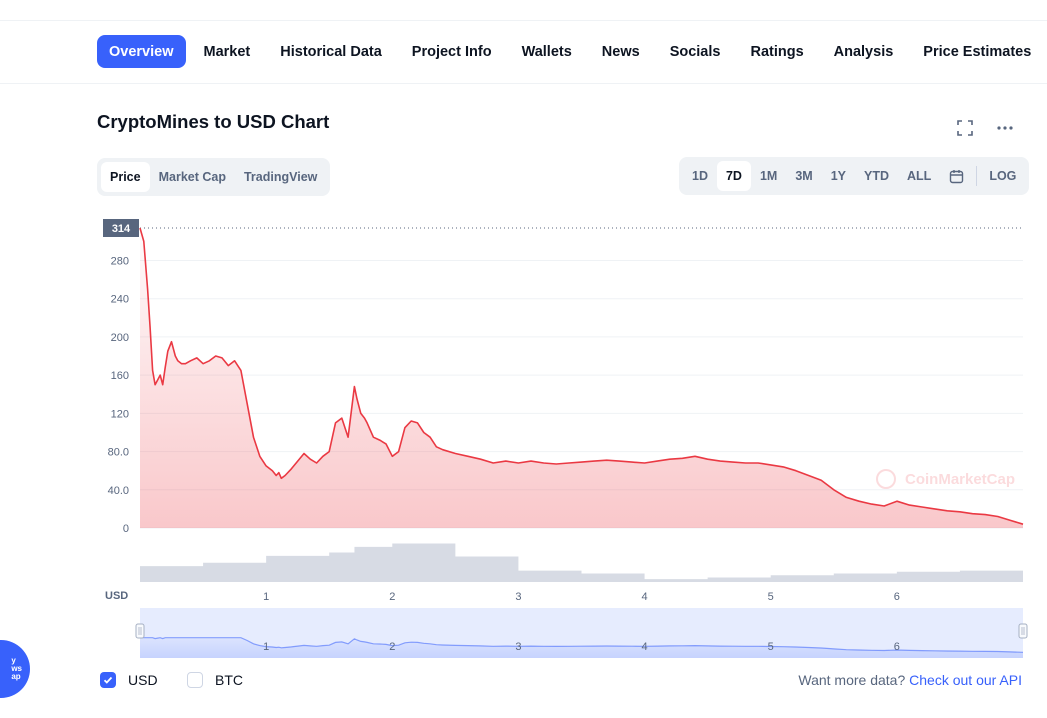 The height and width of the screenshot is (718, 1047). What do you see at coordinates (120, 261) in the screenshot?
I see `y-tick-label: 280` at bounding box center [120, 261].